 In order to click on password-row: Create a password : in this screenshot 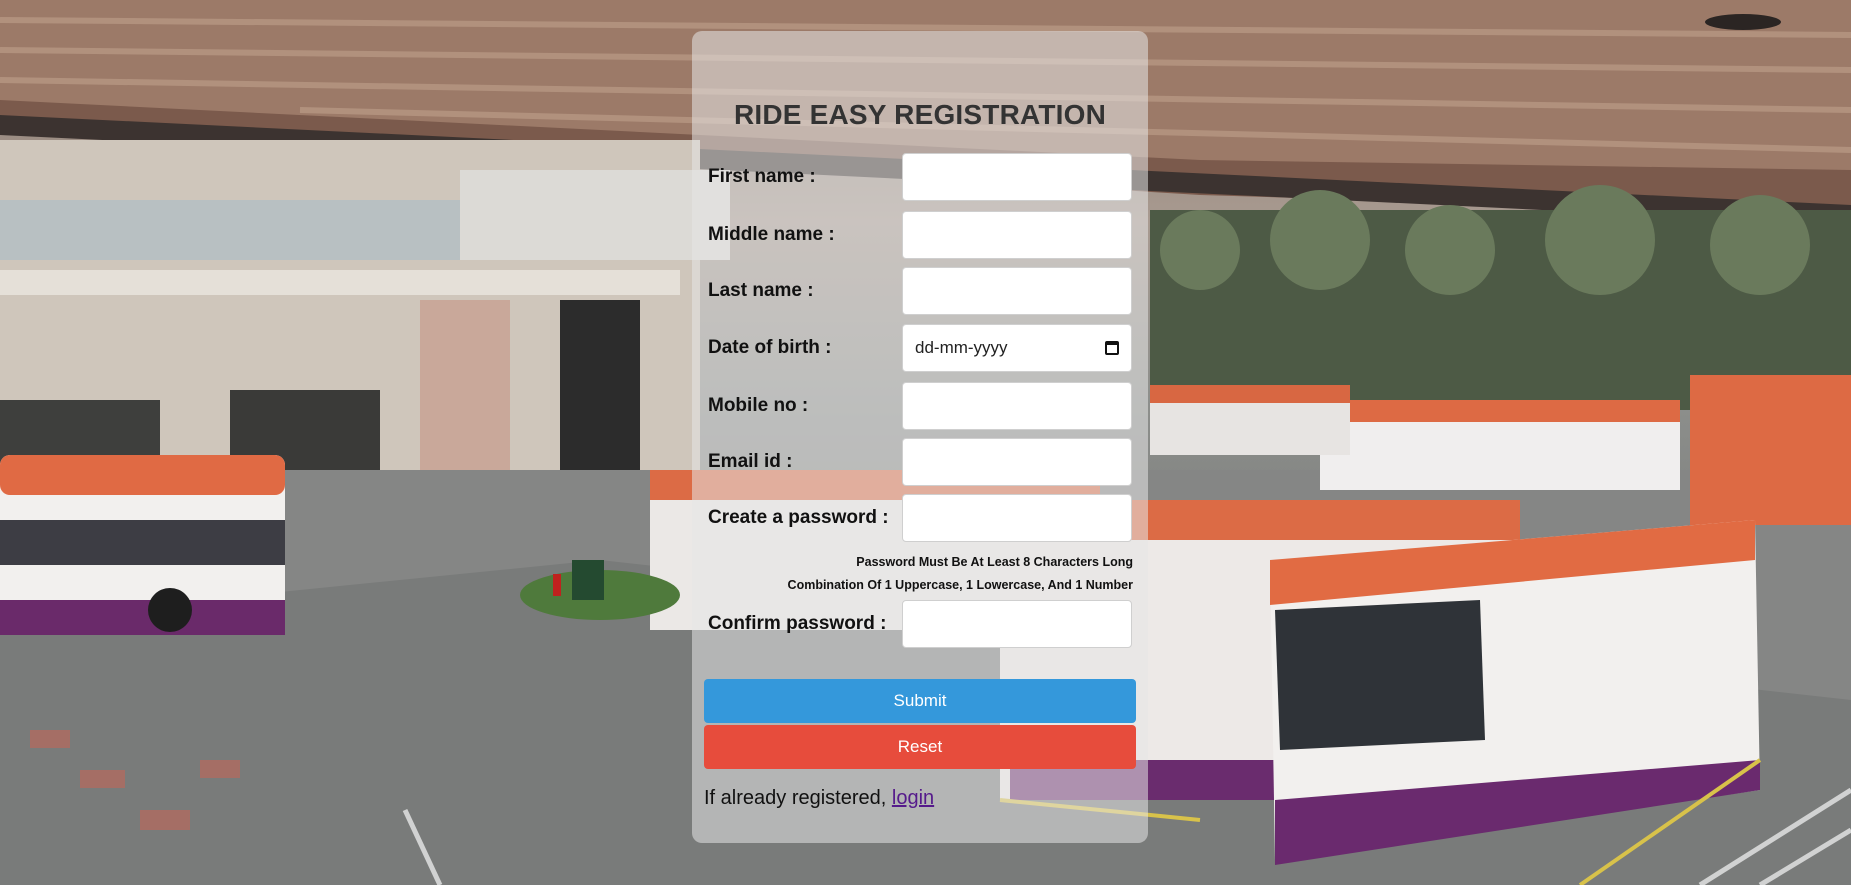, I will do `click(920, 518)`.